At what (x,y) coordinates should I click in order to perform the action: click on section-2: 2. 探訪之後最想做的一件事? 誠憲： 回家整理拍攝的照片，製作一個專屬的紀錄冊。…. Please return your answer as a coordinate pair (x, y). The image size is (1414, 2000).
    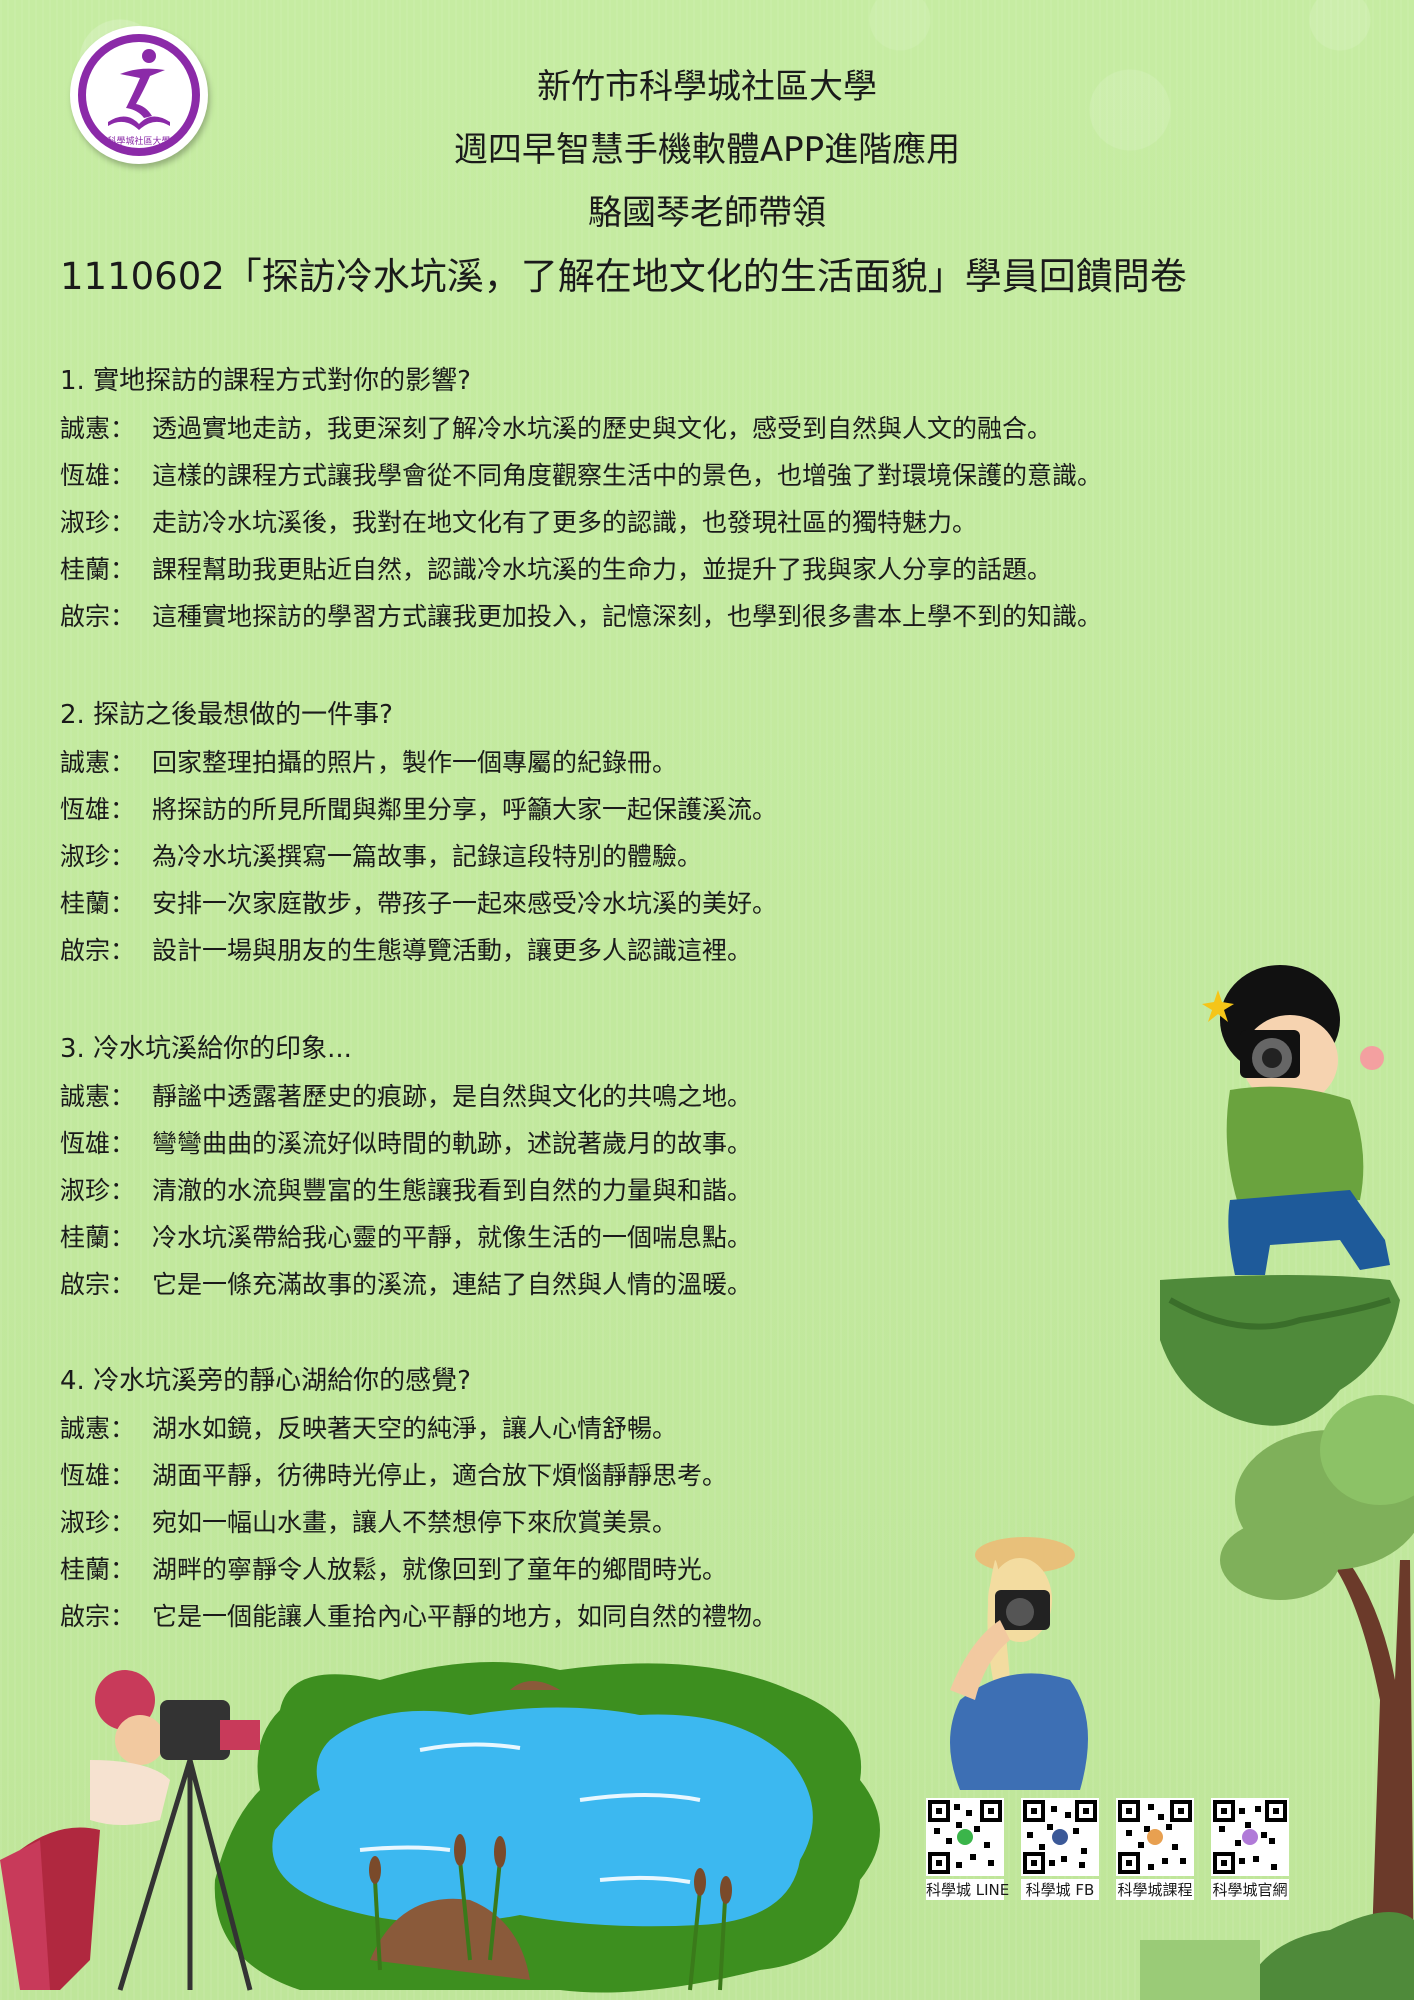
    Looking at the image, I should click on (650, 833).